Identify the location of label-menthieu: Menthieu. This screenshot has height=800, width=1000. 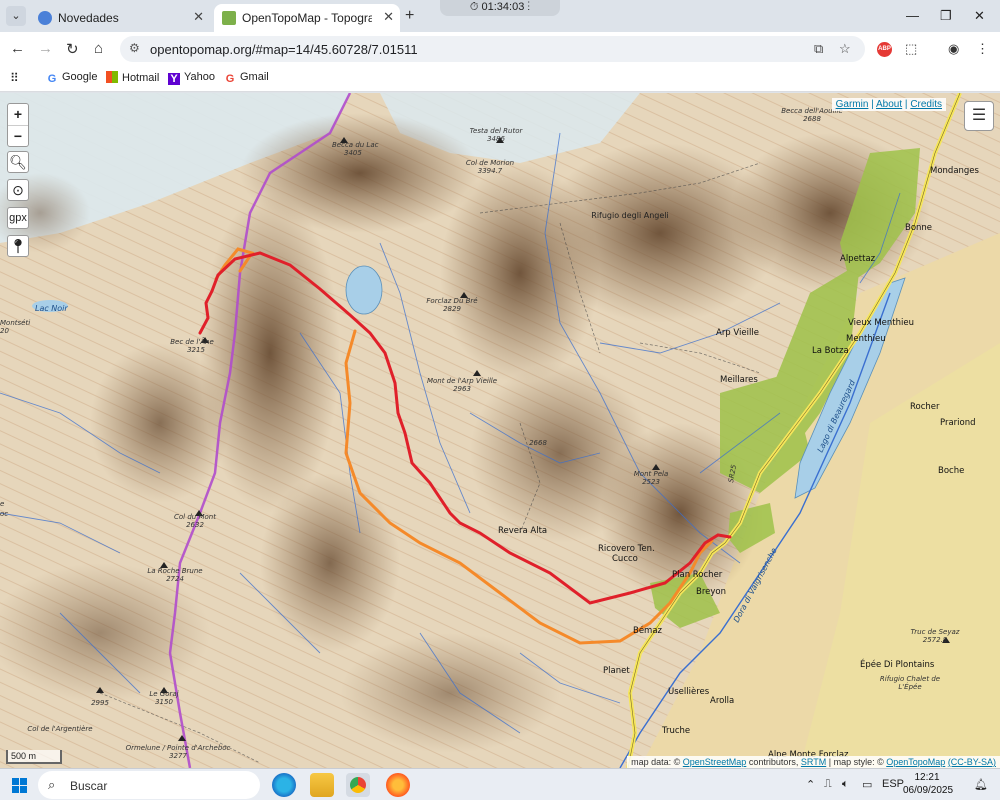
(866, 339).